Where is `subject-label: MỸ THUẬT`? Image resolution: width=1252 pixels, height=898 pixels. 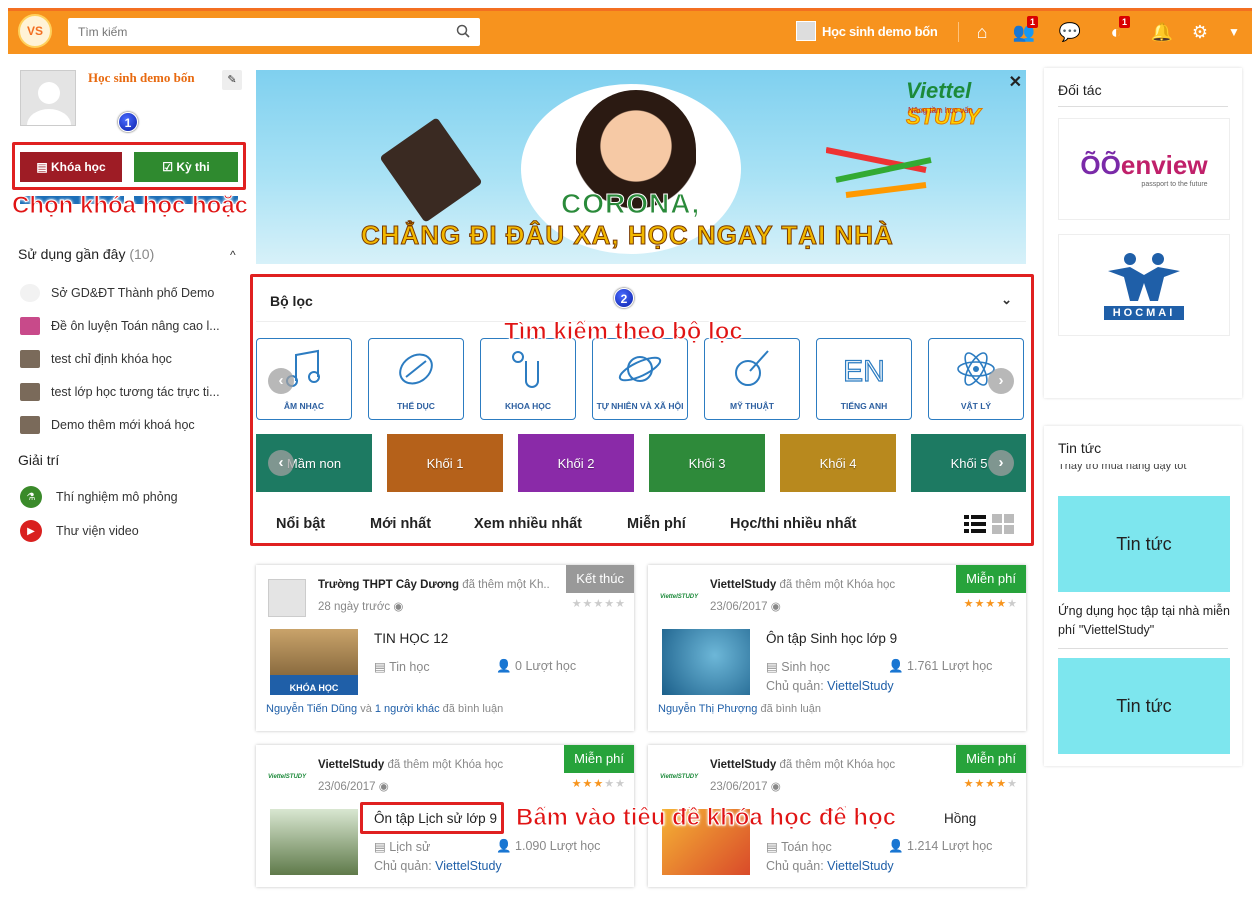
subject-label: MỸ THUẬT is located at coordinates (752, 406).